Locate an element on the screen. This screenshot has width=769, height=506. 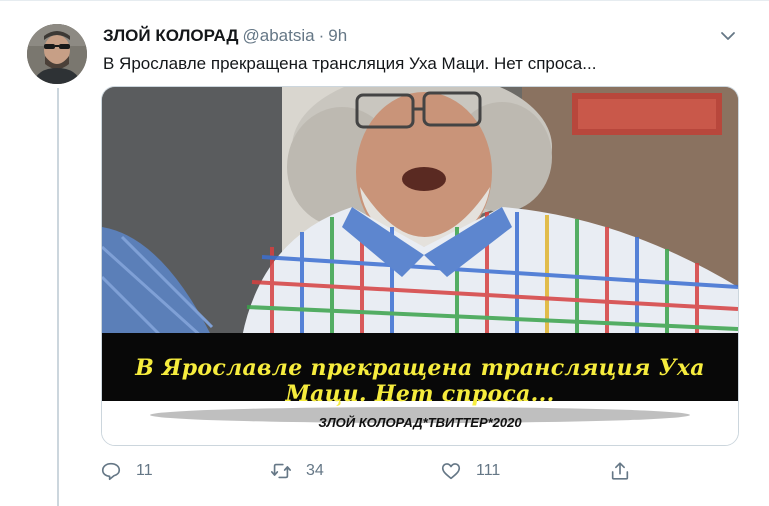
thread-connector-line is located at coordinates (58, 297).